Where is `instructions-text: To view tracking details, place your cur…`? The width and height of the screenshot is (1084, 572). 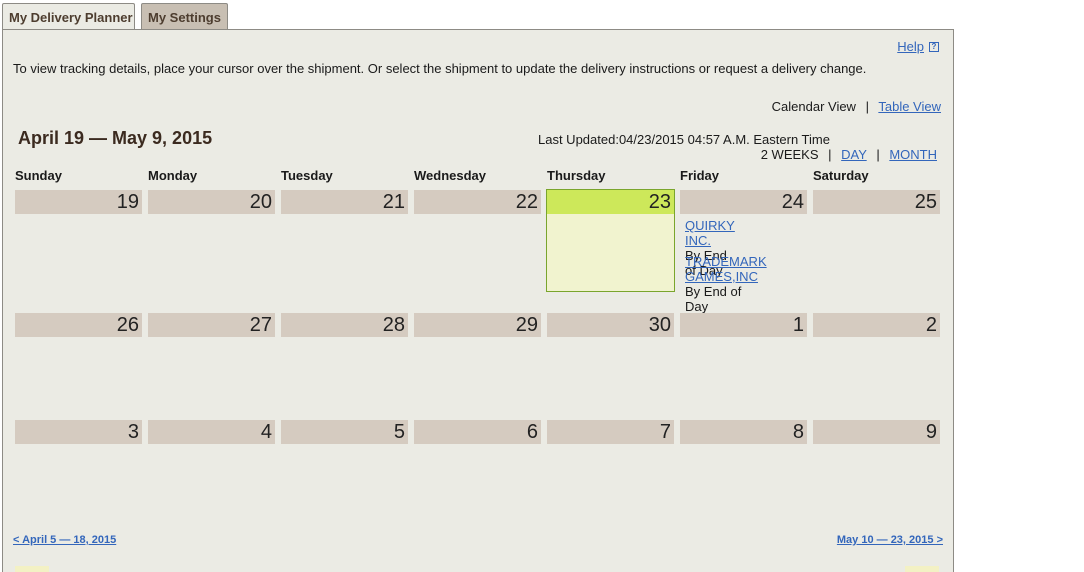 instructions-text: To view tracking details, place your cur… is located at coordinates (440, 68).